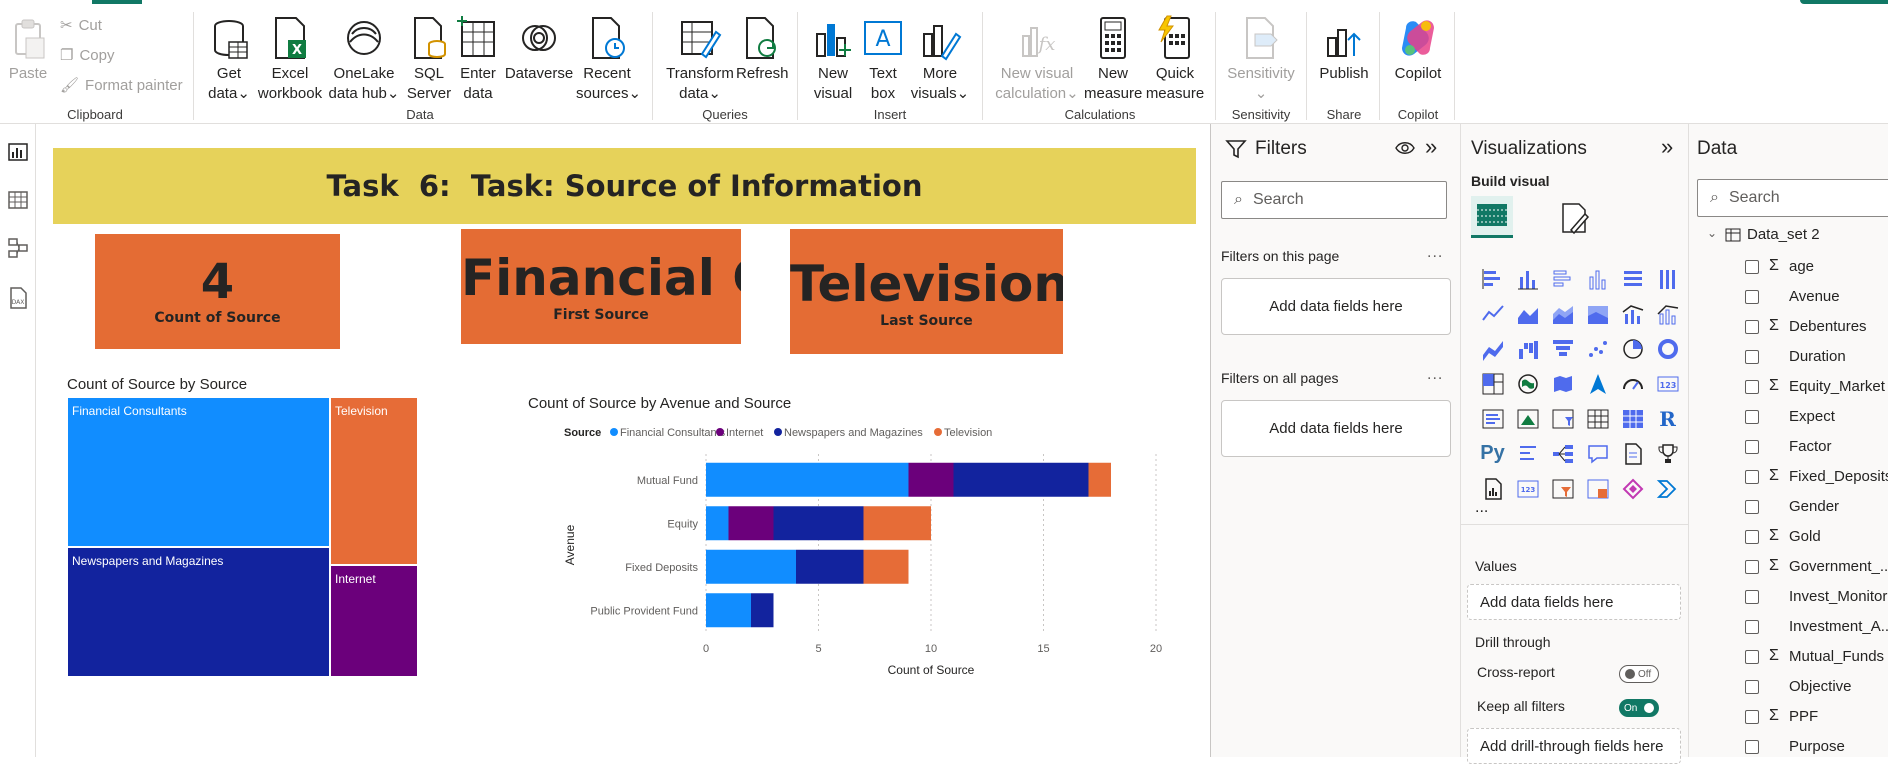 The height and width of the screenshot is (764, 1888). What do you see at coordinates (1597, 383) in the screenshot?
I see `azure-map-icon` at bounding box center [1597, 383].